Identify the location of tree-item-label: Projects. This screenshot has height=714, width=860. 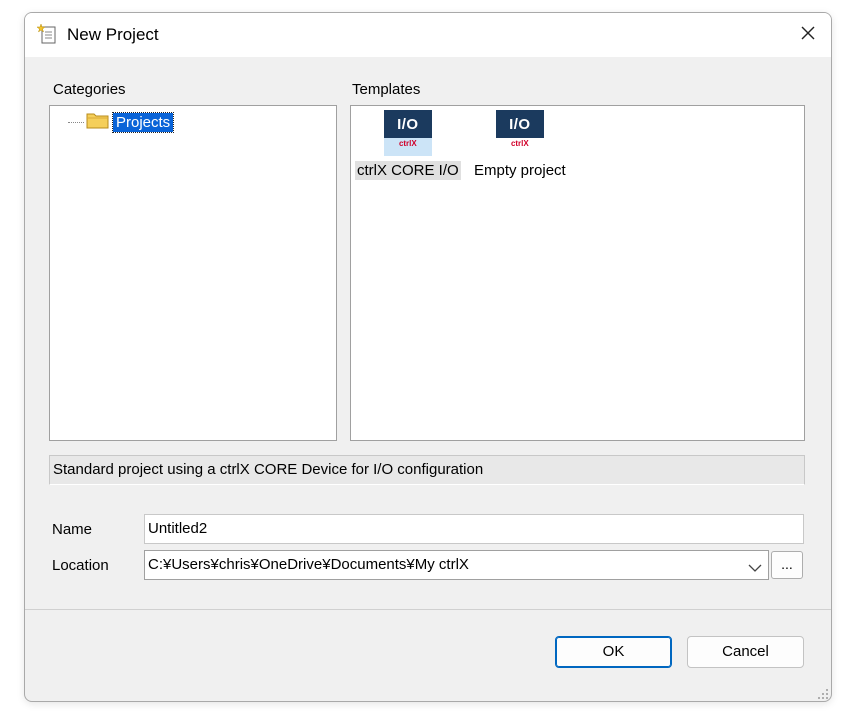
(143, 122).